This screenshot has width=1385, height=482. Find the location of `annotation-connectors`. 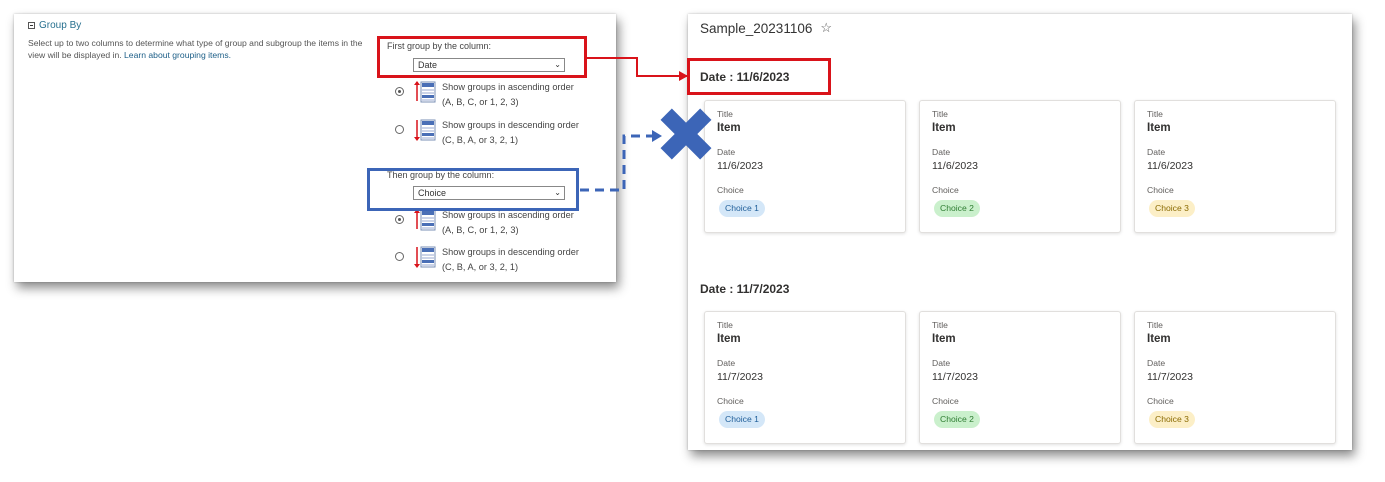

annotation-connectors is located at coordinates (646, 124).